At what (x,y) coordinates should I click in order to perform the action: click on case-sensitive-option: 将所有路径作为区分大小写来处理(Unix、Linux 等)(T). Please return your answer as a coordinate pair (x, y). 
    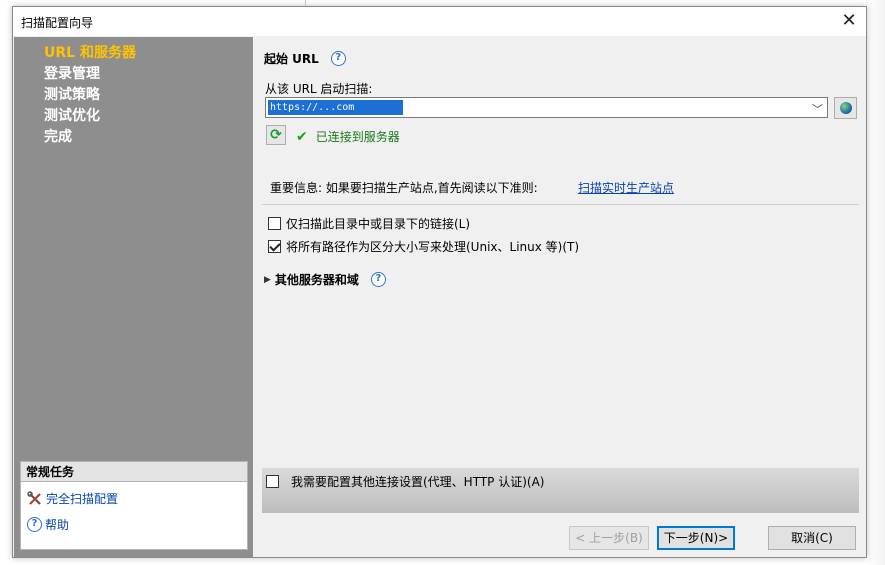
    Looking at the image, I should click on (423, 246).